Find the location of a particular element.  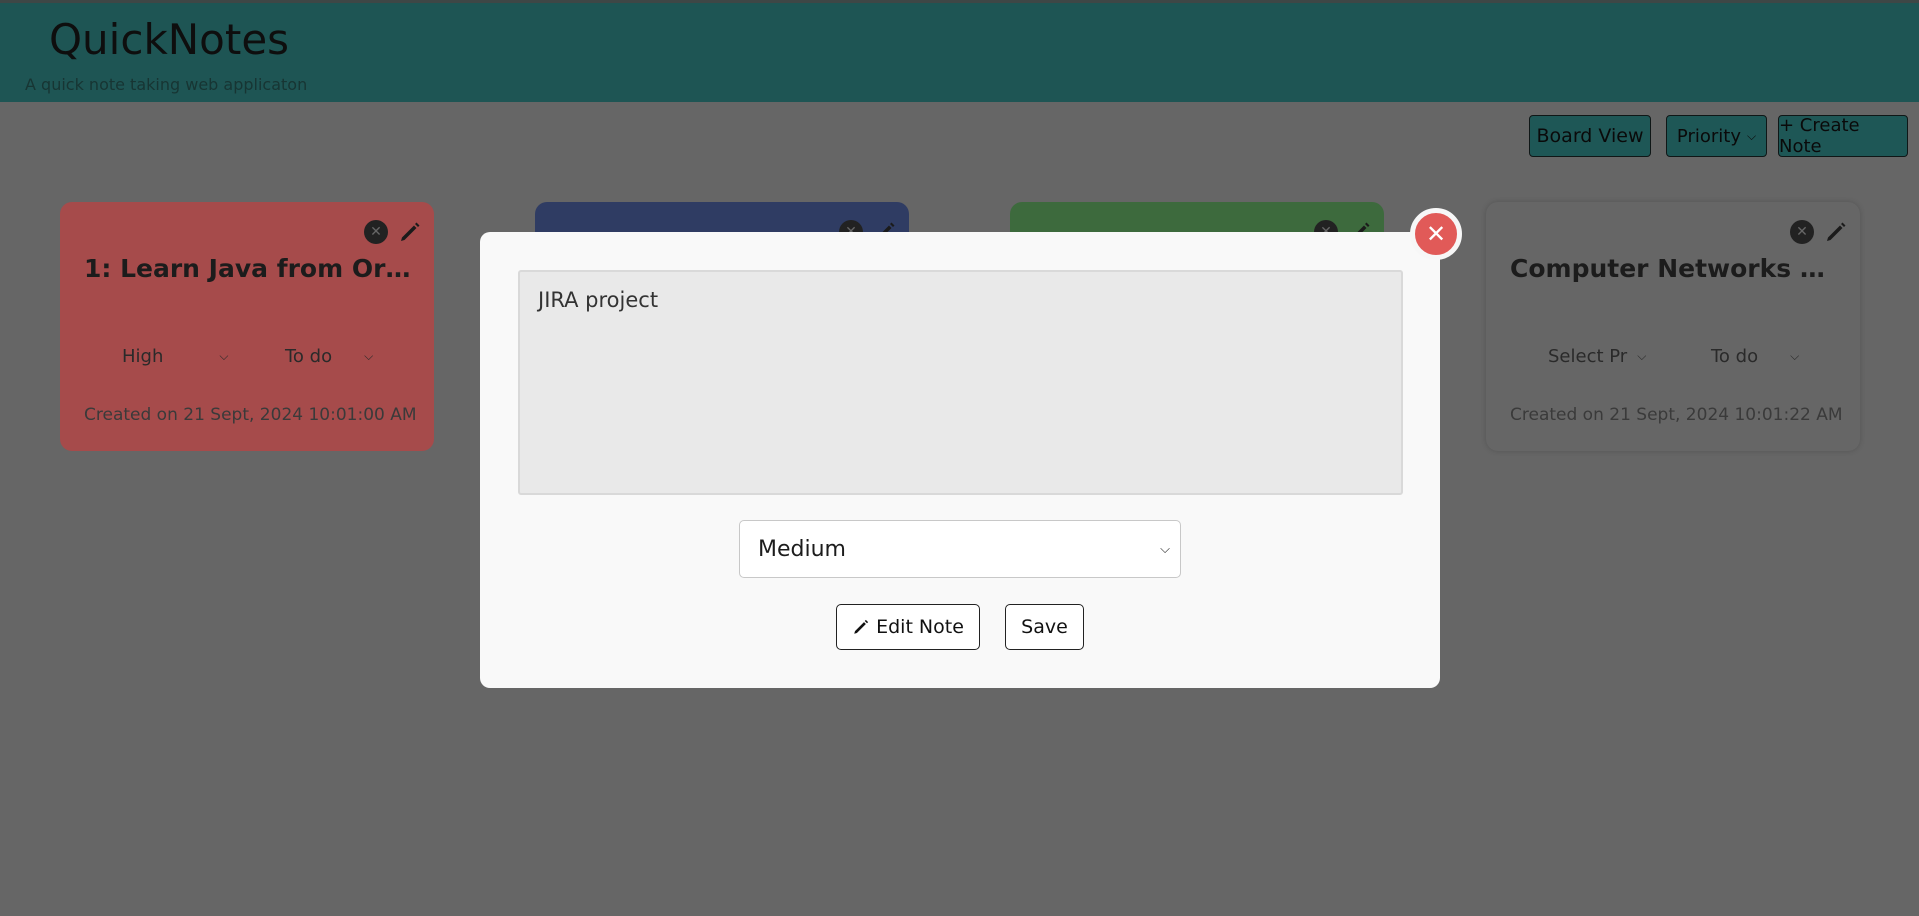

priority-filter-label: Priority is located at coordinates (1708, 136).